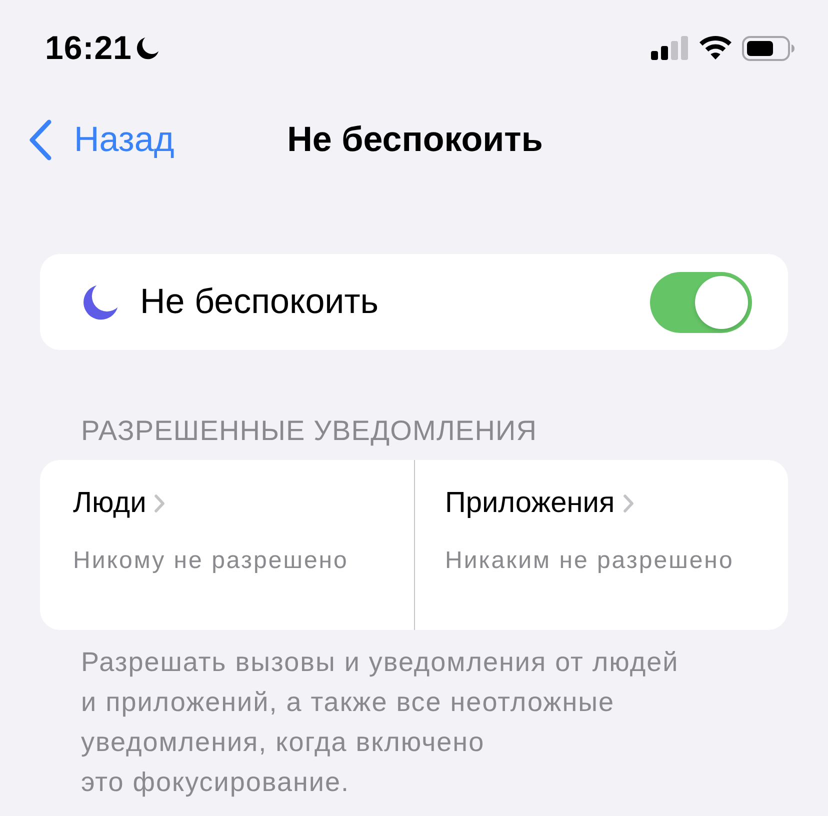 This screenshot has width=828, height=816. What do you see at coordinates (589, 561) in the screenshot?
I see `allowed-status: Никаким не разрешено` at bounding box center [589, 561].